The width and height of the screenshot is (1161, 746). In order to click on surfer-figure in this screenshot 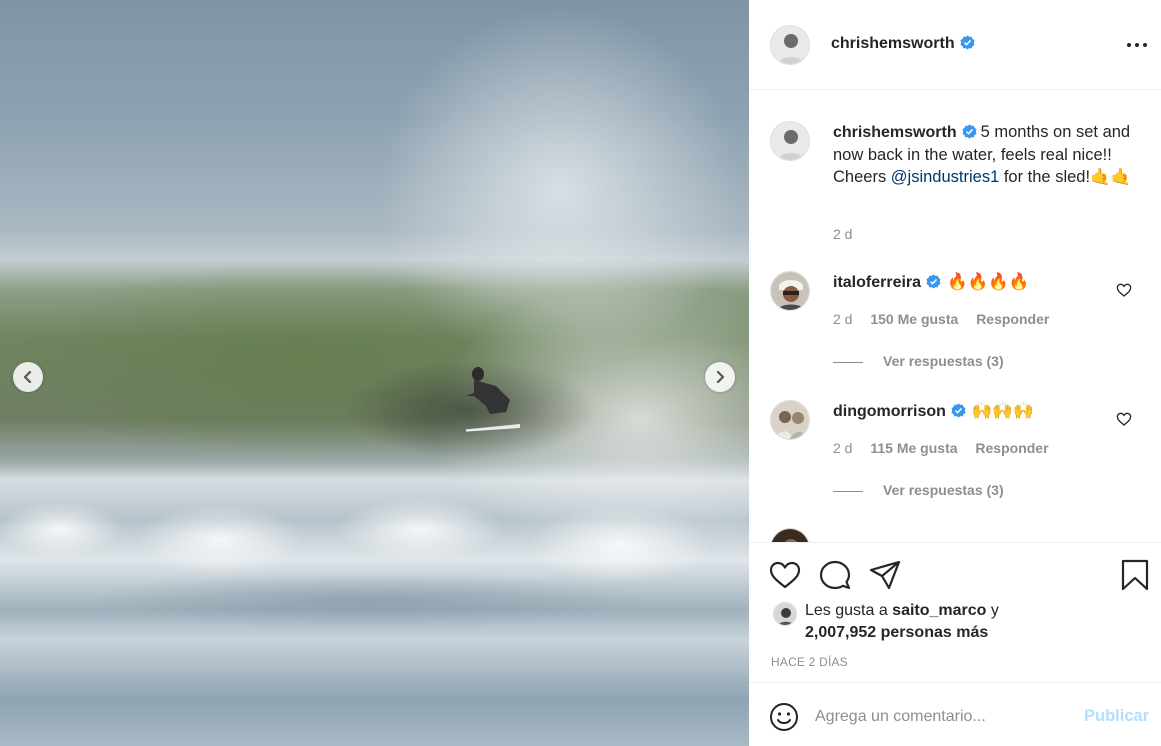, I will do `click(493, 399)`.